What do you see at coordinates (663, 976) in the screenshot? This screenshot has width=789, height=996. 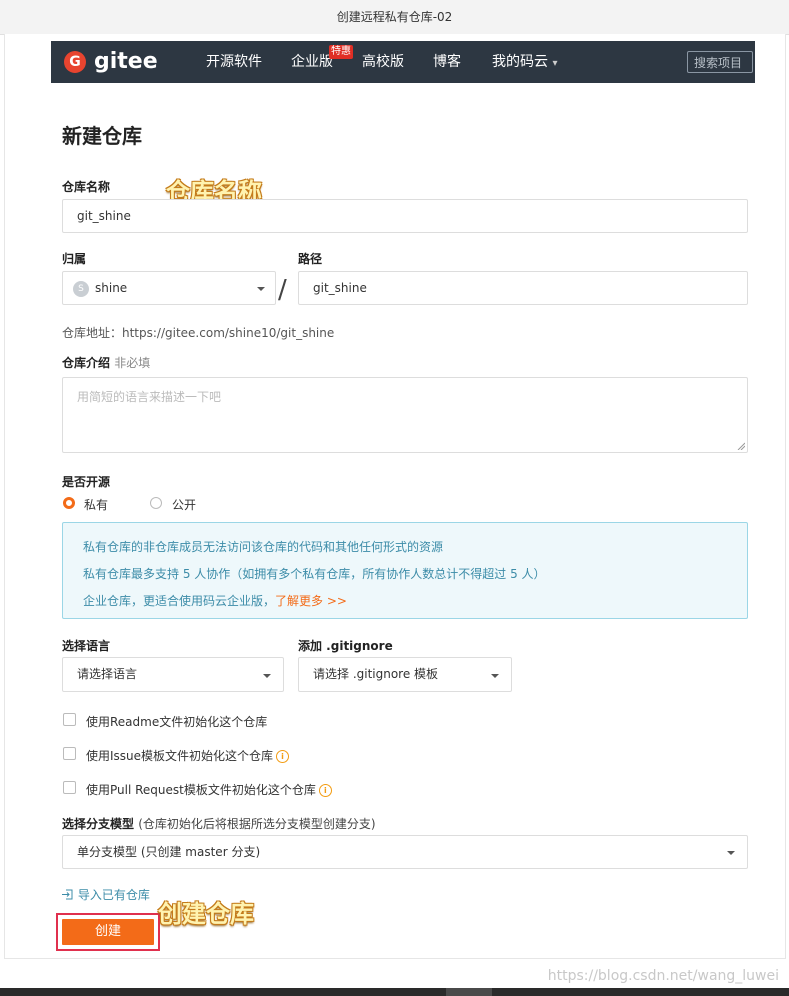 I see `csdn-watermark: https://blog.csdn.net/wang_luwei` at bounding box center [663, 976].